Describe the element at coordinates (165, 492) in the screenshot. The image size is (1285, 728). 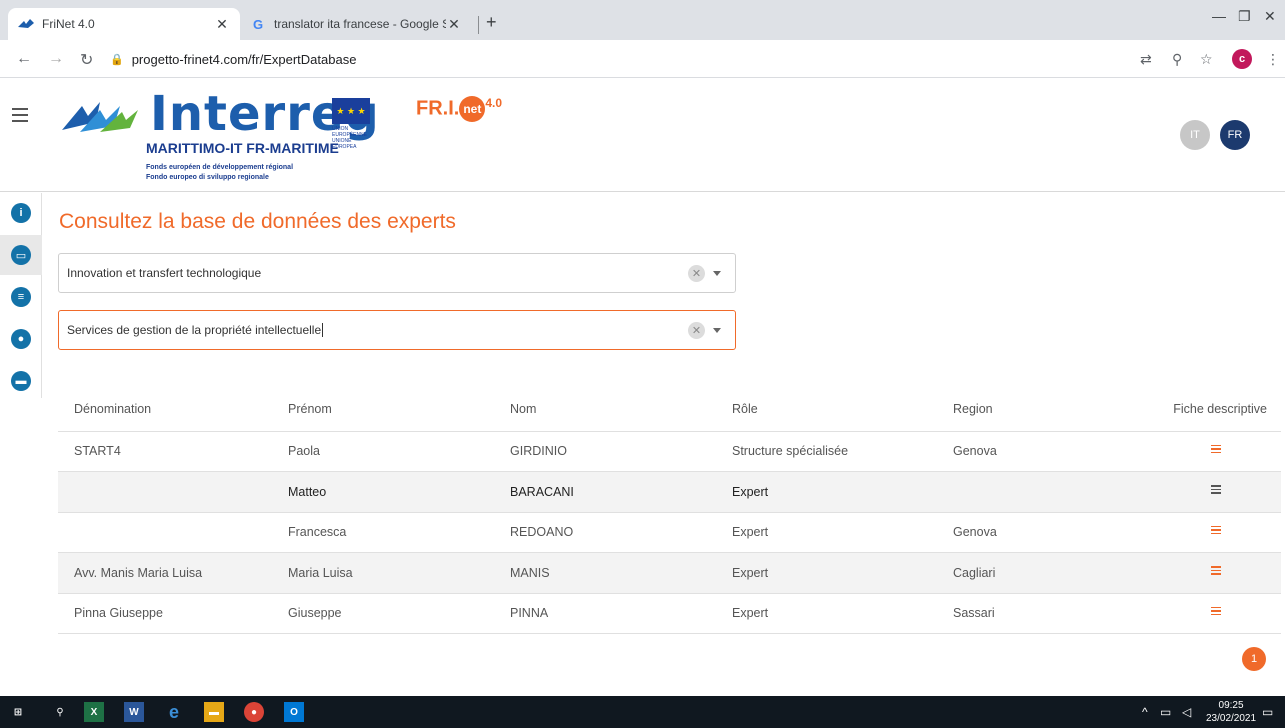
I see `cell-denomination` at that location.